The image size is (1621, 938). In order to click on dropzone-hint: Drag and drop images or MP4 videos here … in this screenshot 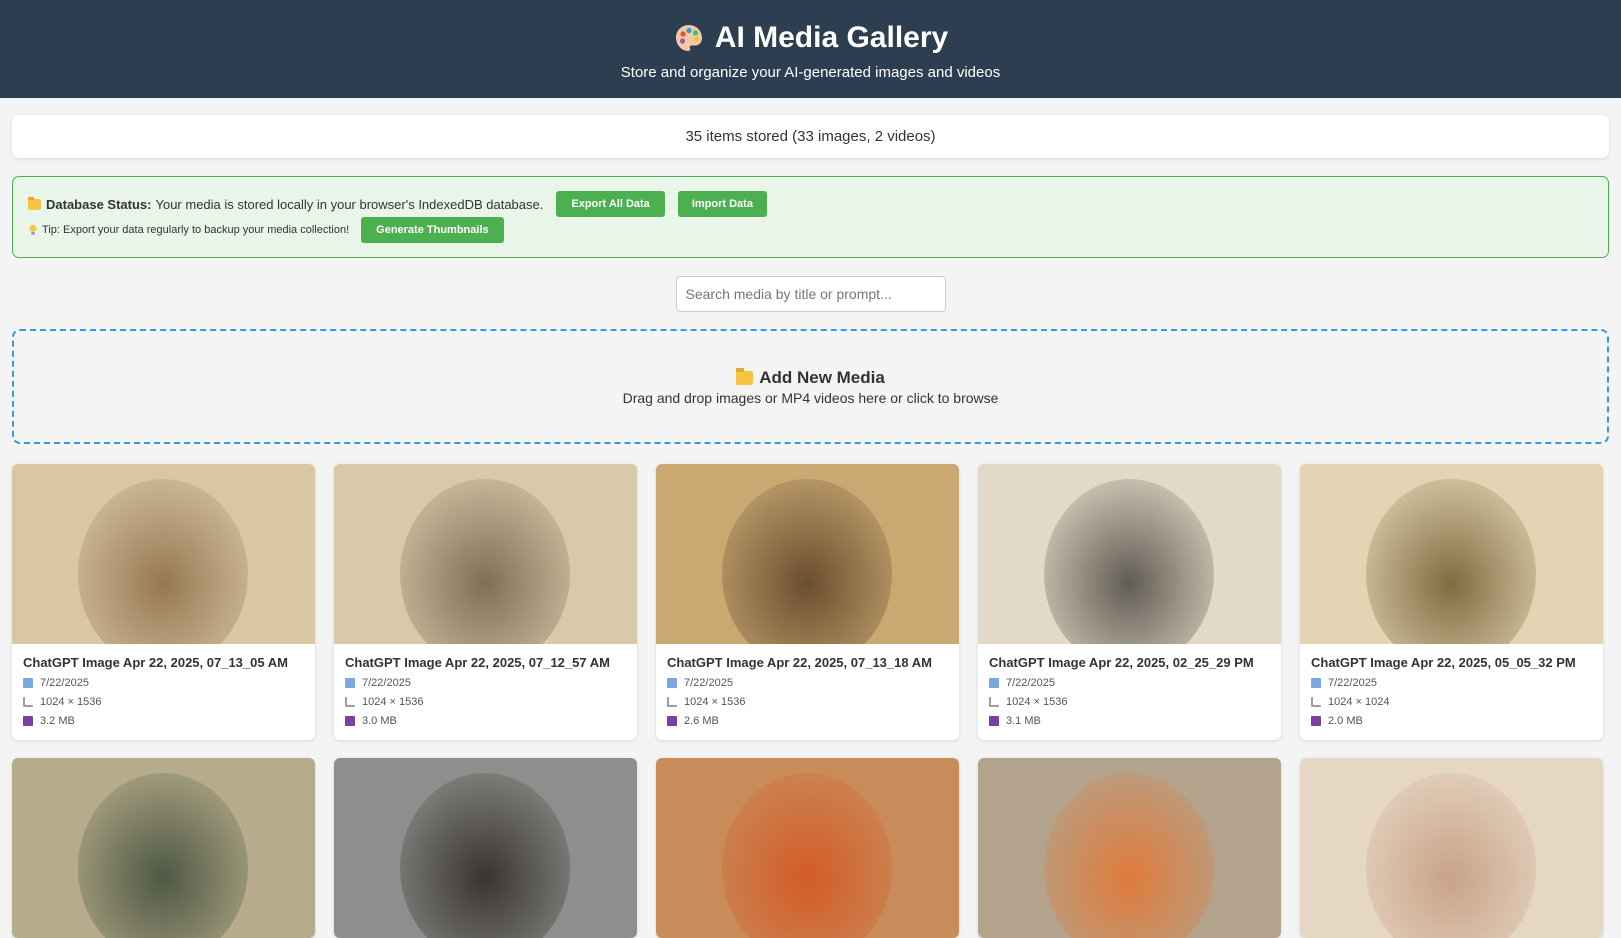, I will do `click(810, 398)`.